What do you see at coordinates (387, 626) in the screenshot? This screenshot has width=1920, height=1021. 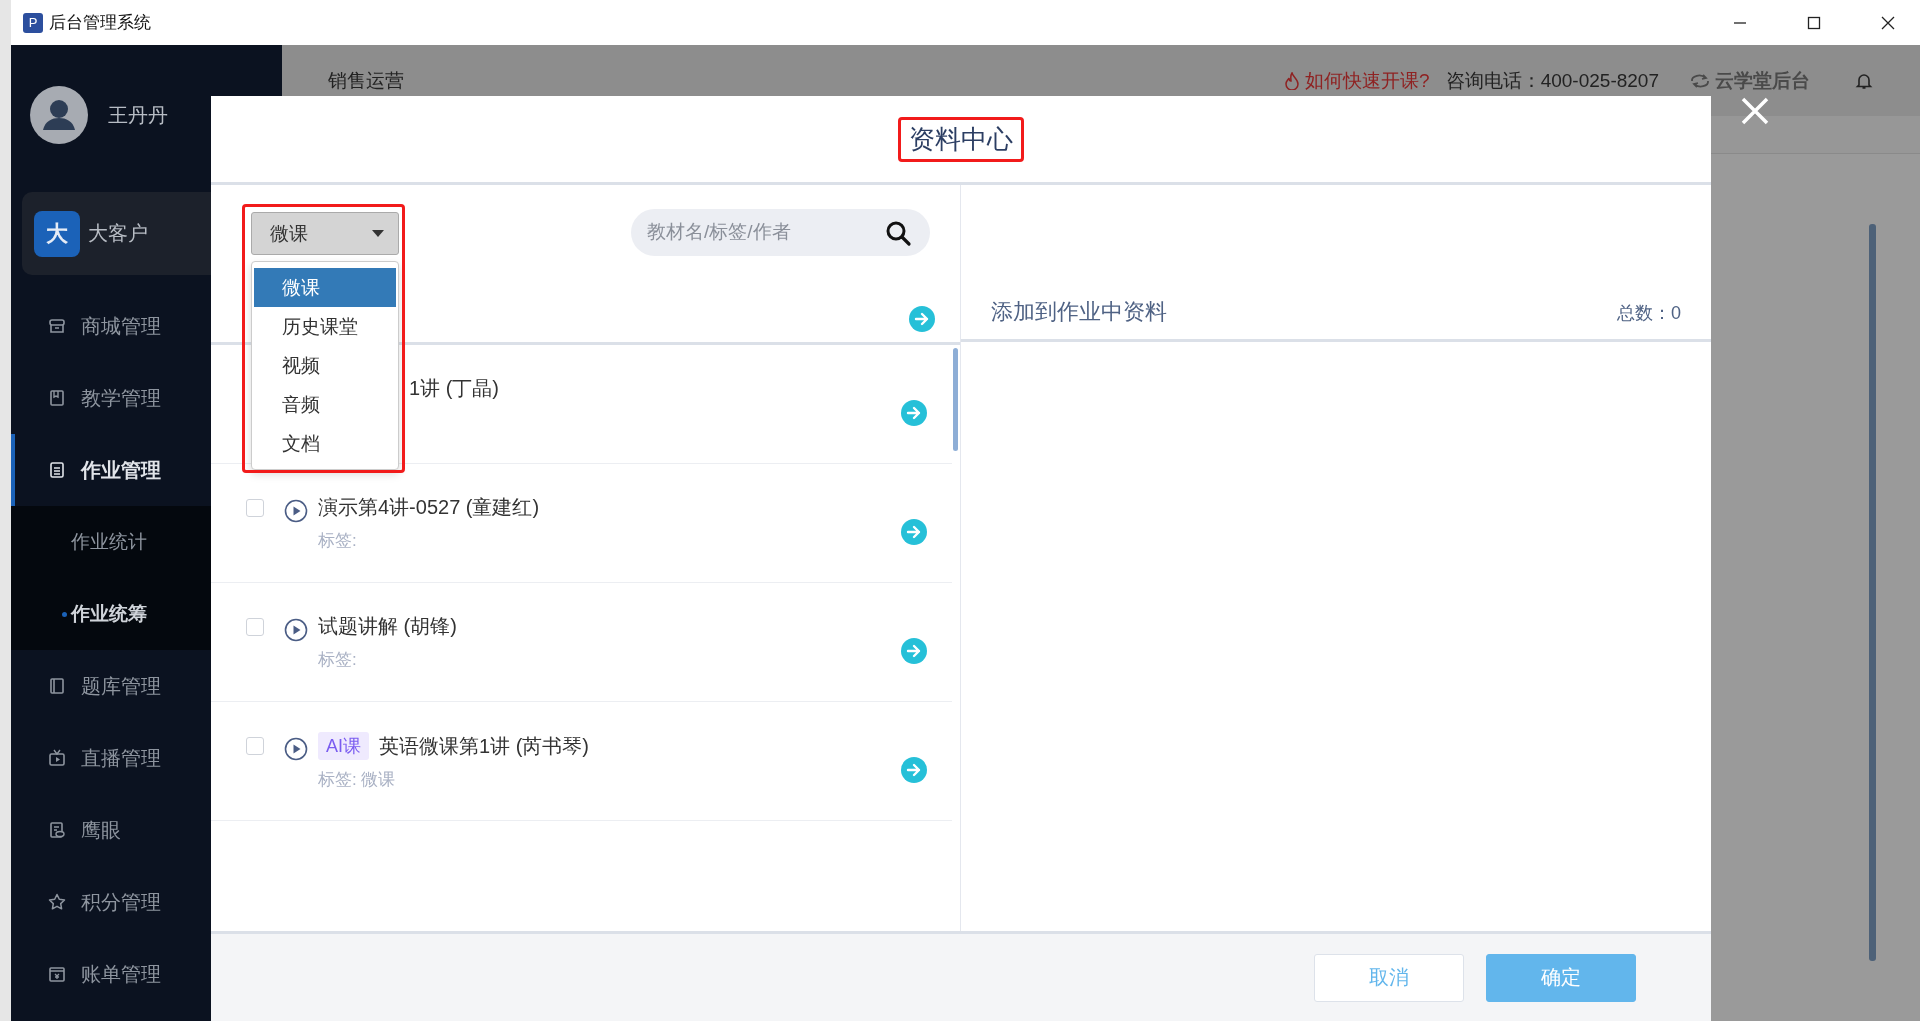 I see `material-title: 试题讲解 (胡锋)` at bounding box center [387, 626].